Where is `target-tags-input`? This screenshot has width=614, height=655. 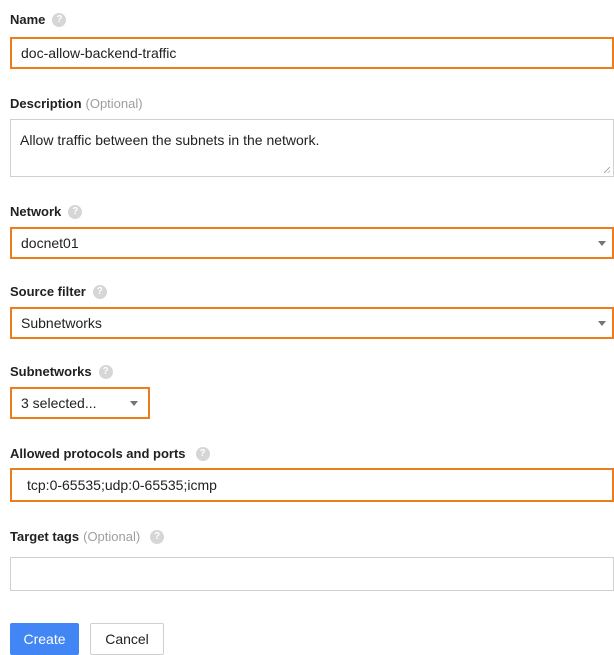 target-tags-input is located at coordinates (312, 574).